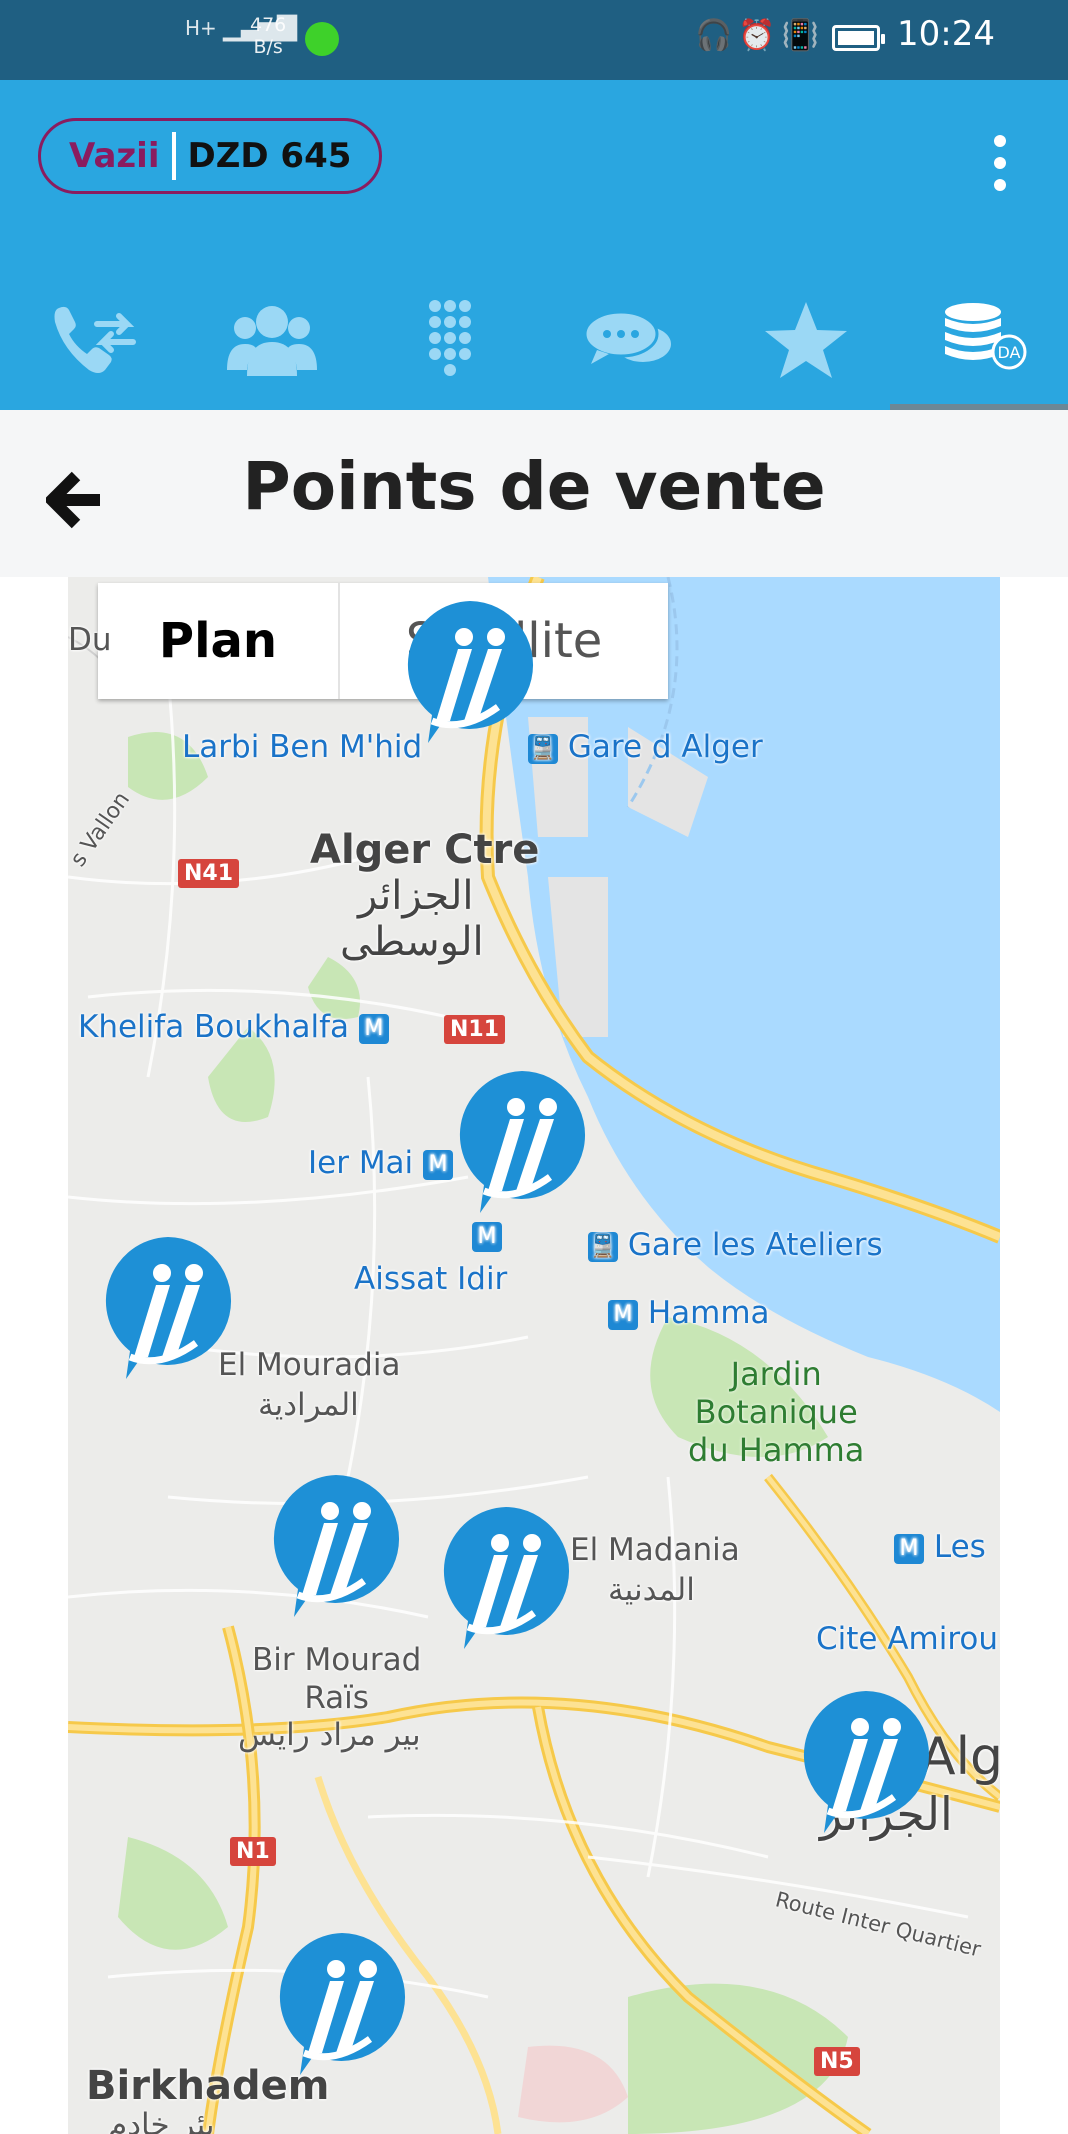 This screenshot has height=2134, width=1068. I want to click on dialpad-icon, so click(450, 338).